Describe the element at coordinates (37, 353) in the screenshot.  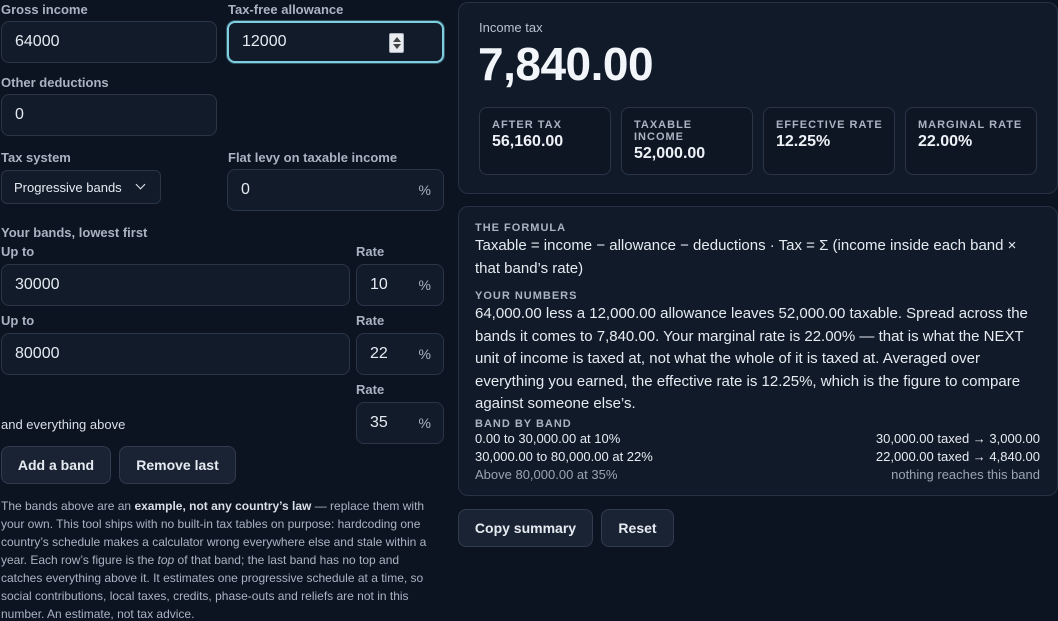
I see `band-2-upto-value: 80000` at that location.